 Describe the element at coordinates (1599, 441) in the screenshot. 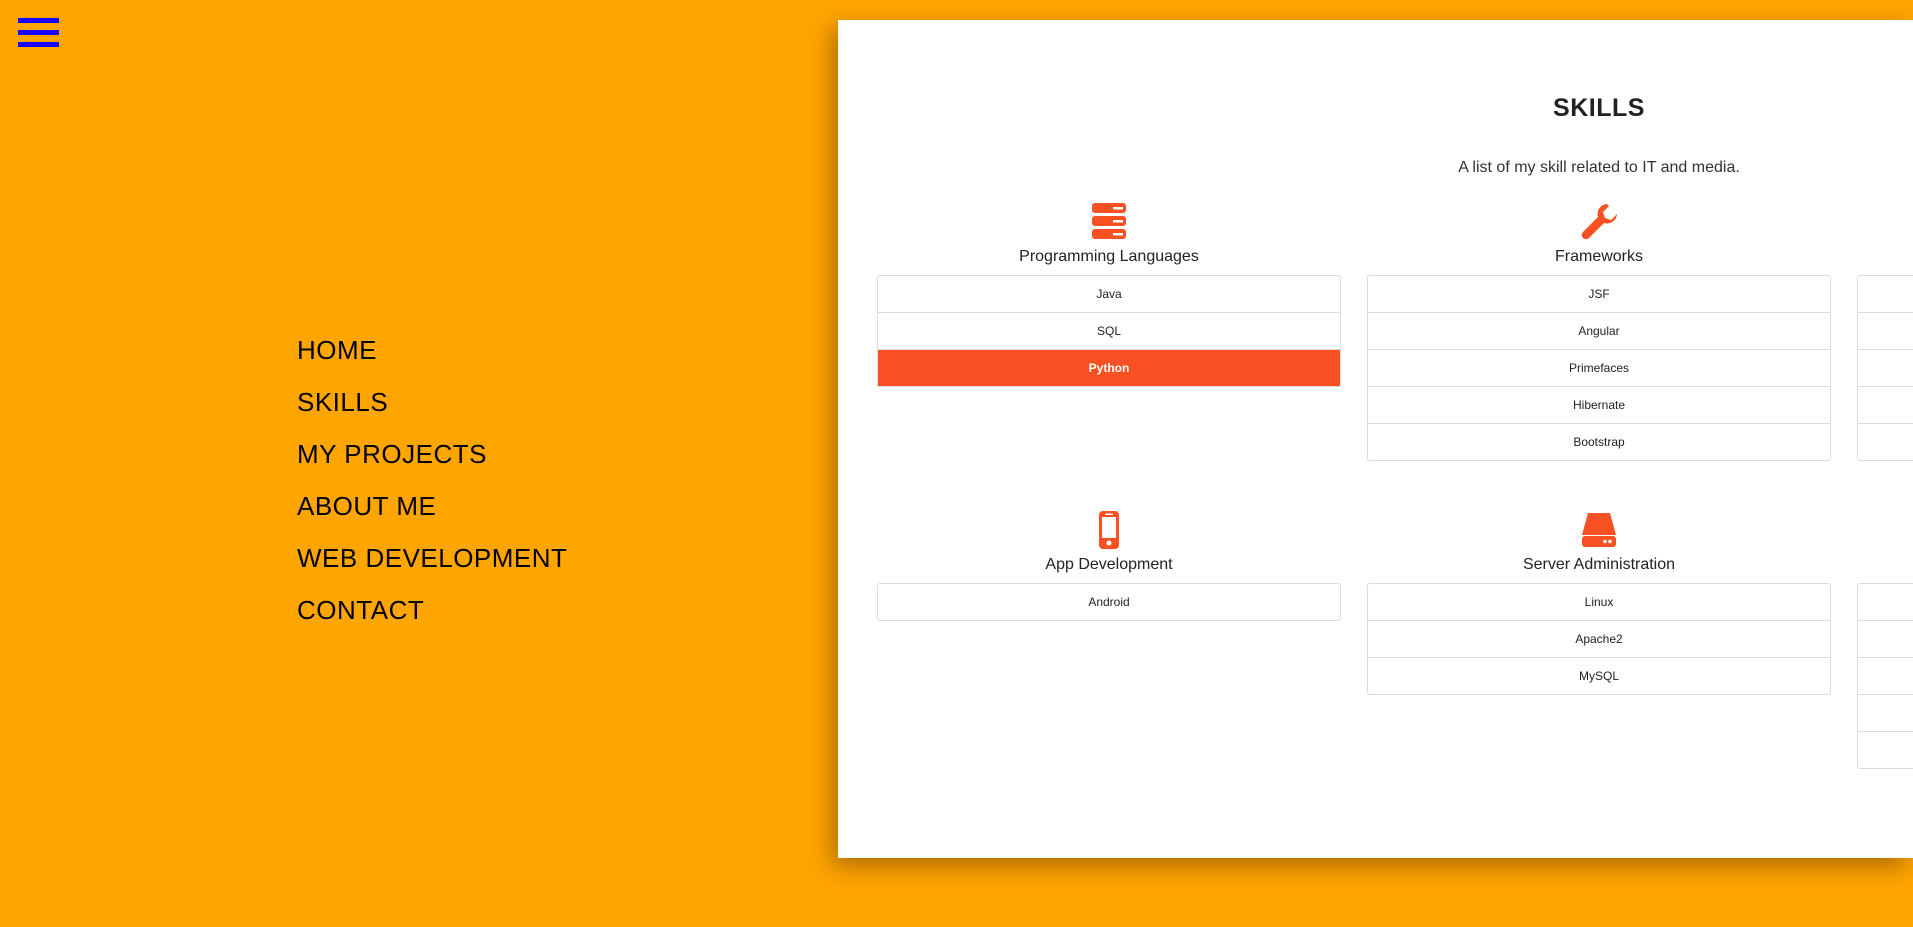

I see `skill-item-bootstrap: Bootstrap` at that location.